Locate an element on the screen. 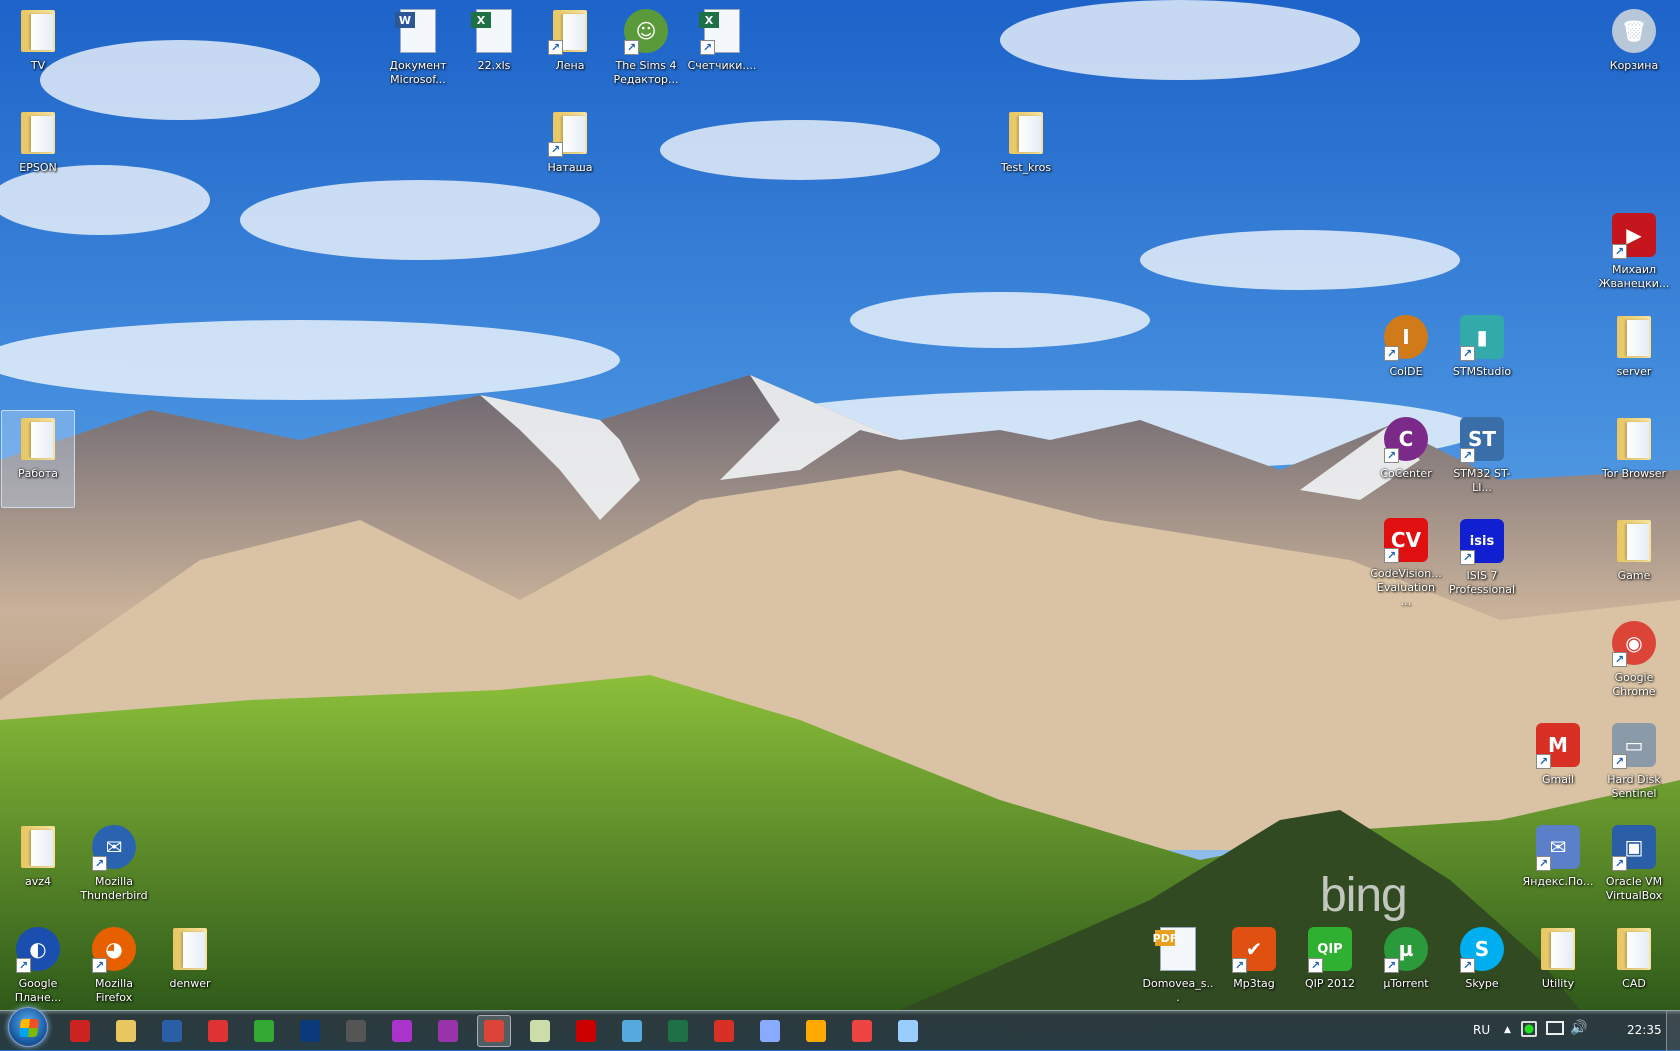  taskbar-button-acrobat is located at coordinates (586, 1031).